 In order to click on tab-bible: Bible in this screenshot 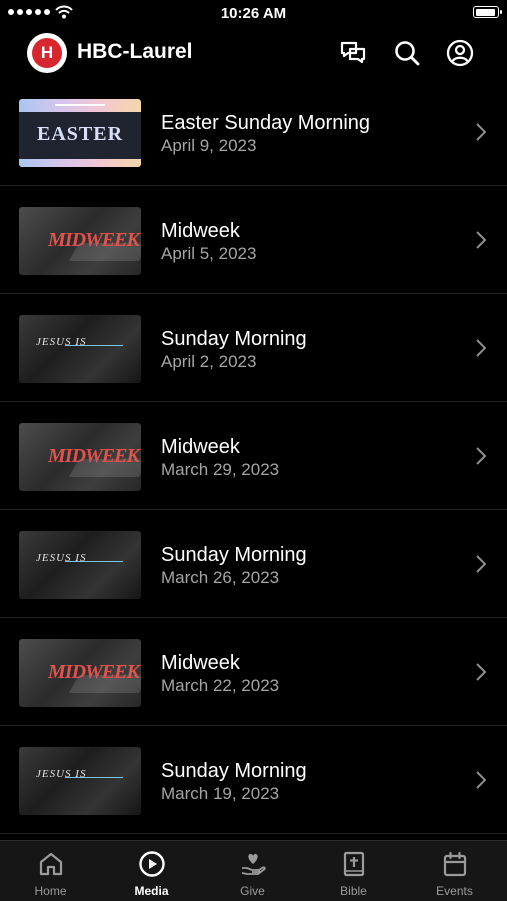, I will do `click(353, 871)`.